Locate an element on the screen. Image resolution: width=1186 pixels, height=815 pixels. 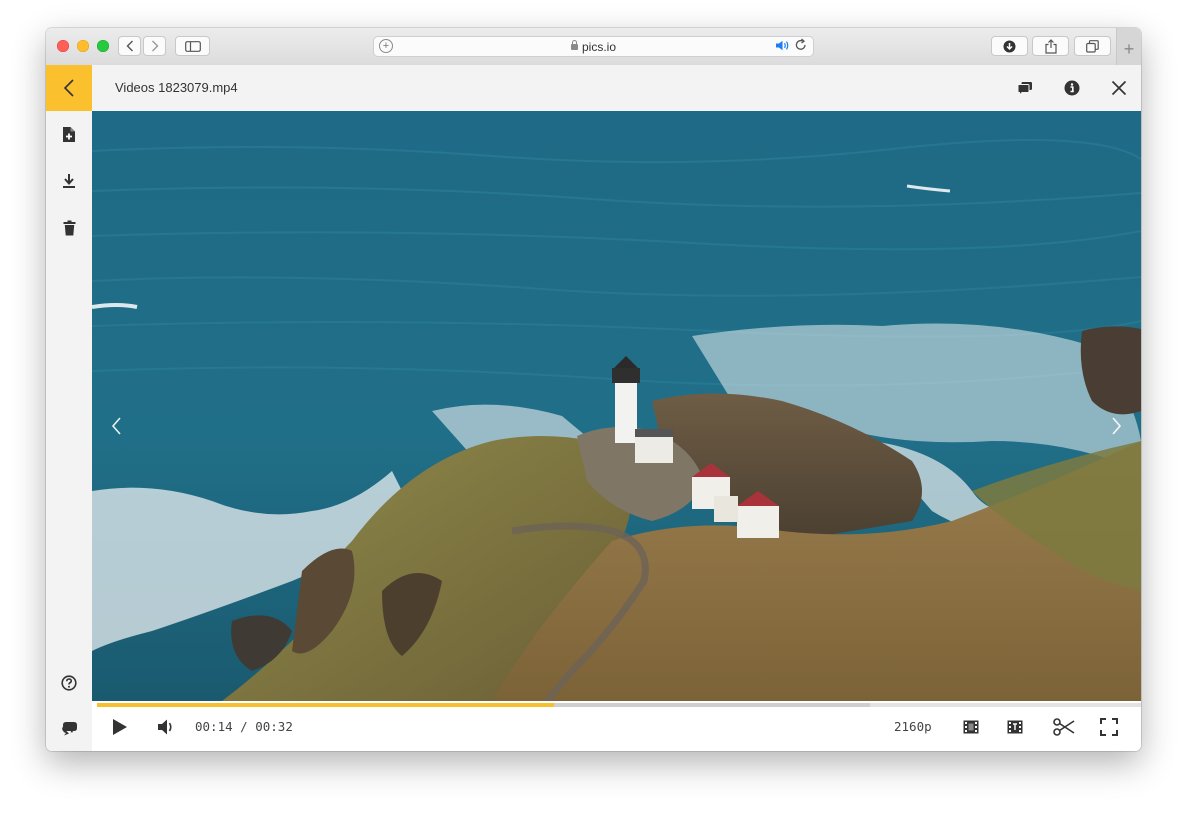
help-icon is located at coordinates (69, 683).